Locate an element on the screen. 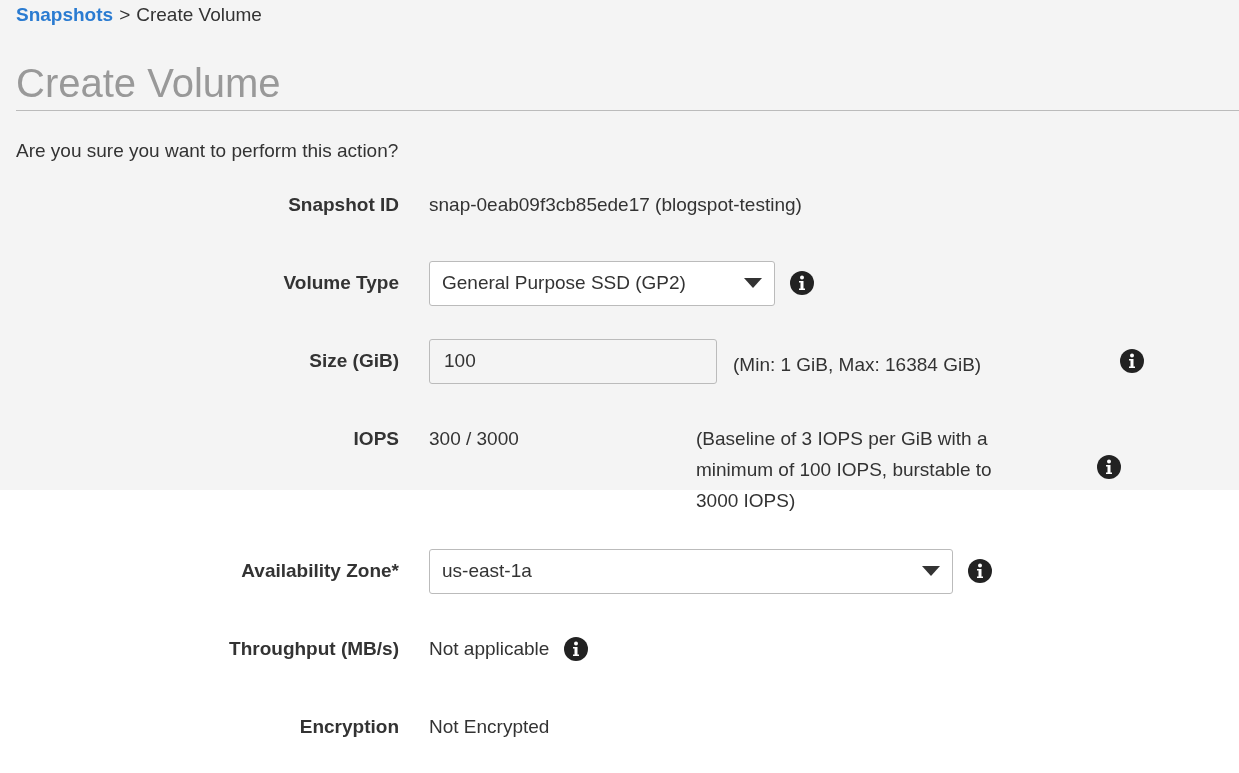  field-label: Throughput (MB/s) is located at coordinates (314, 649).